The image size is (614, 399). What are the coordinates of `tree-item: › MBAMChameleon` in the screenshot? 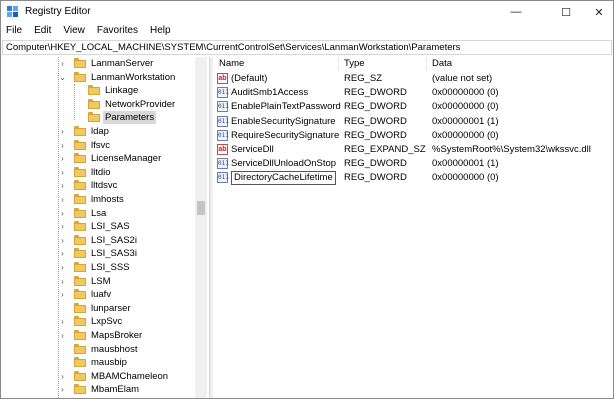 It's located at (102, 376).